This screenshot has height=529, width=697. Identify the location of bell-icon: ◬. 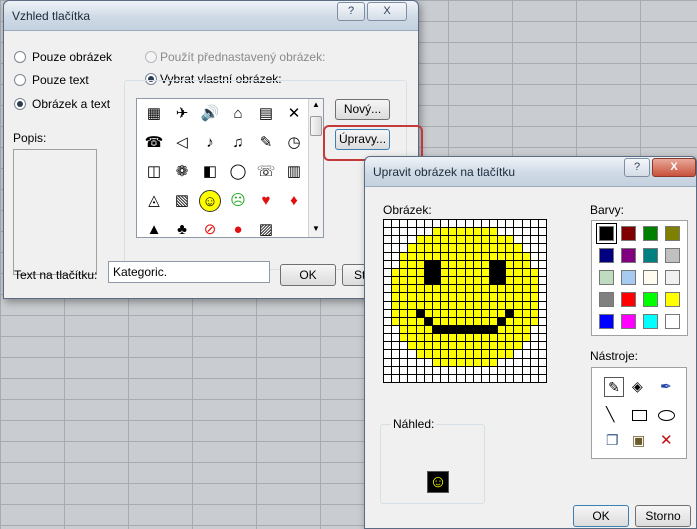
(154, 201).